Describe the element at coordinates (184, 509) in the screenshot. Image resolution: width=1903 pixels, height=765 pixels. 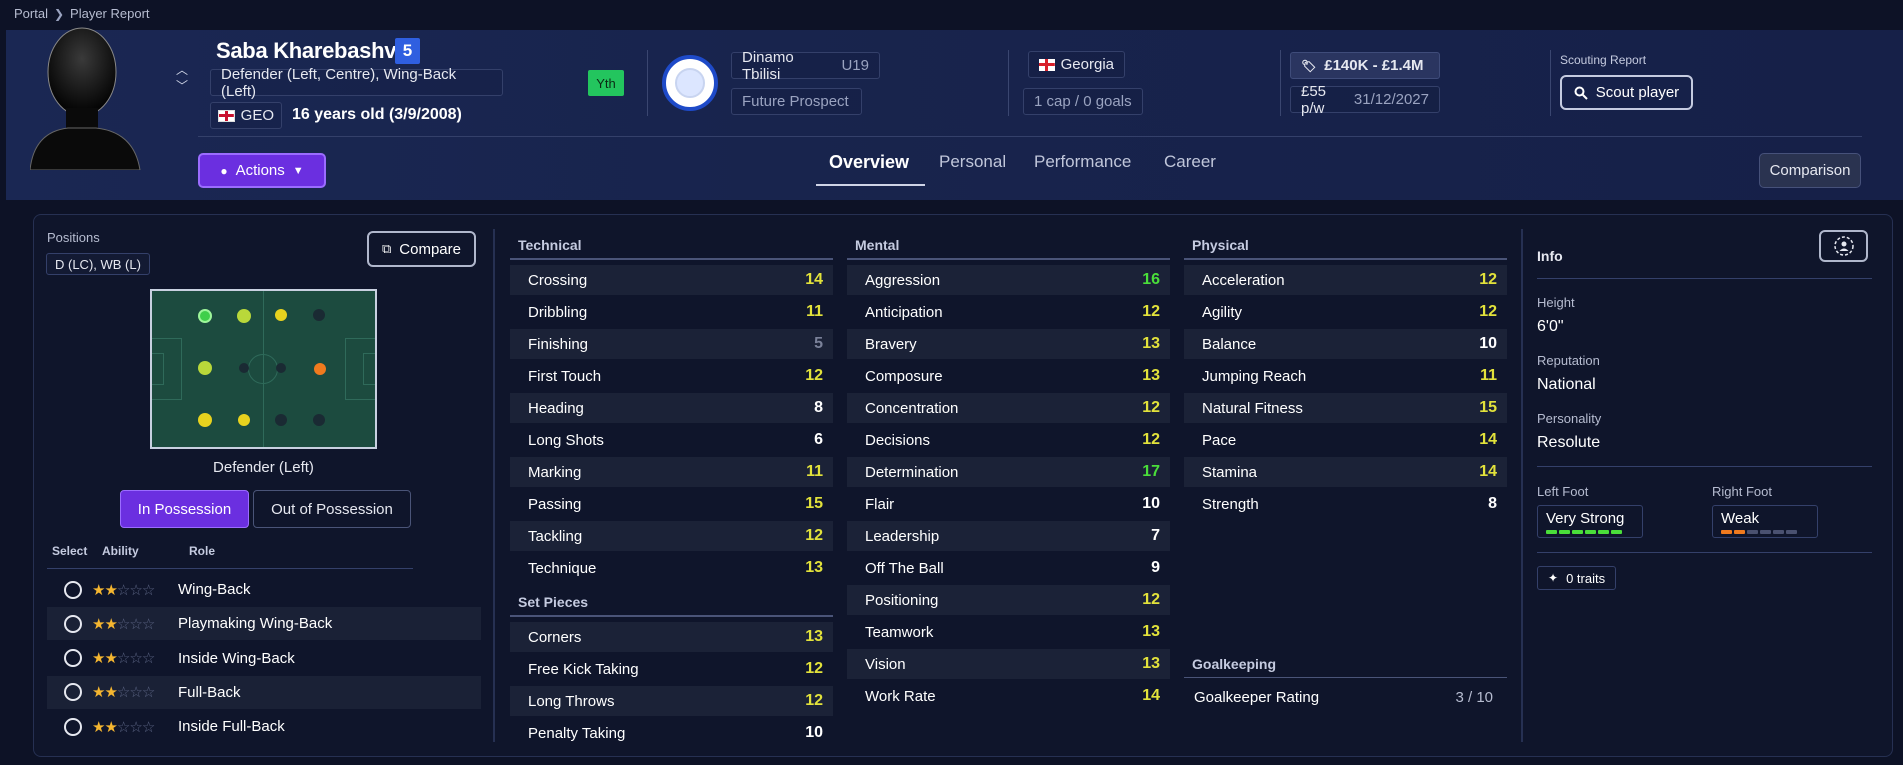
I see `in-possession-button: In Possession` at that location.